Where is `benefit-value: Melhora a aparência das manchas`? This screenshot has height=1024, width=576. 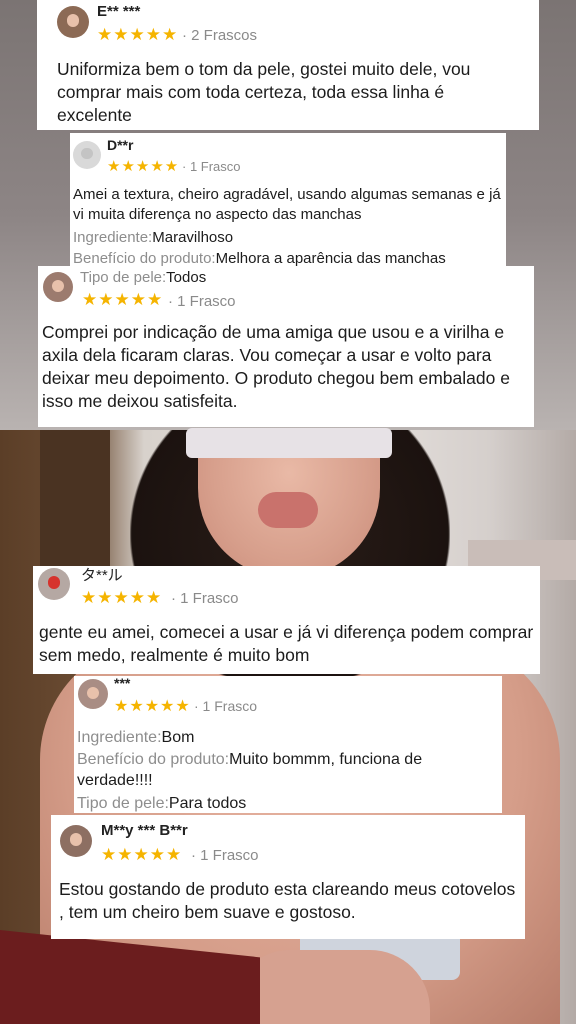 benefit-value: Melhora a aparência das manchas is located at coordinates (330, 258).